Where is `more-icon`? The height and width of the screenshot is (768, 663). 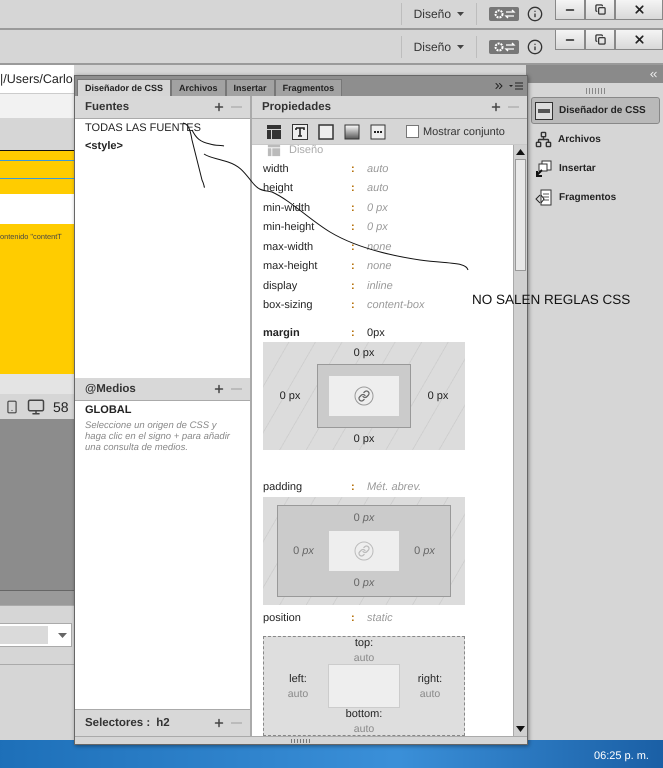
more-icon is located at coordinates (378, 132).